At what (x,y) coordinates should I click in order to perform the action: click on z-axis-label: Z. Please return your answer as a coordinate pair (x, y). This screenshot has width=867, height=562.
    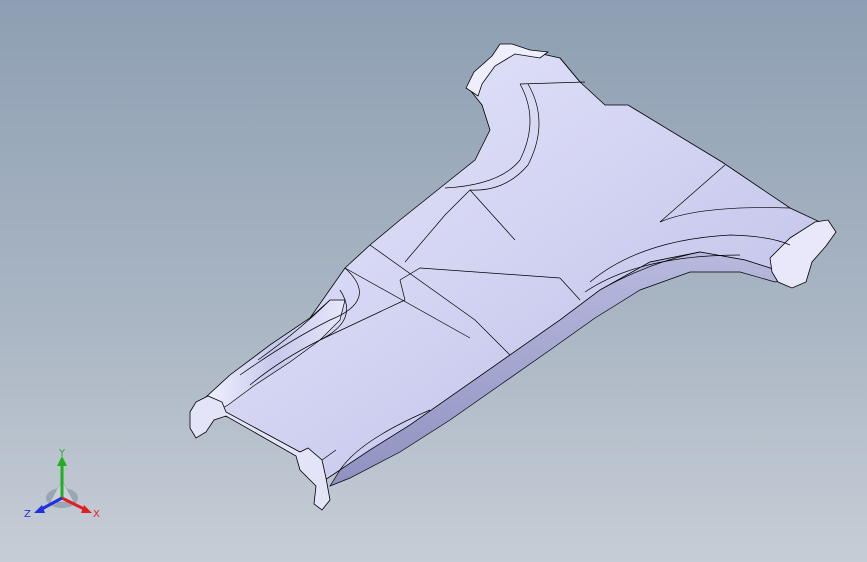
    Looking at the image, I should click on (27, 514).